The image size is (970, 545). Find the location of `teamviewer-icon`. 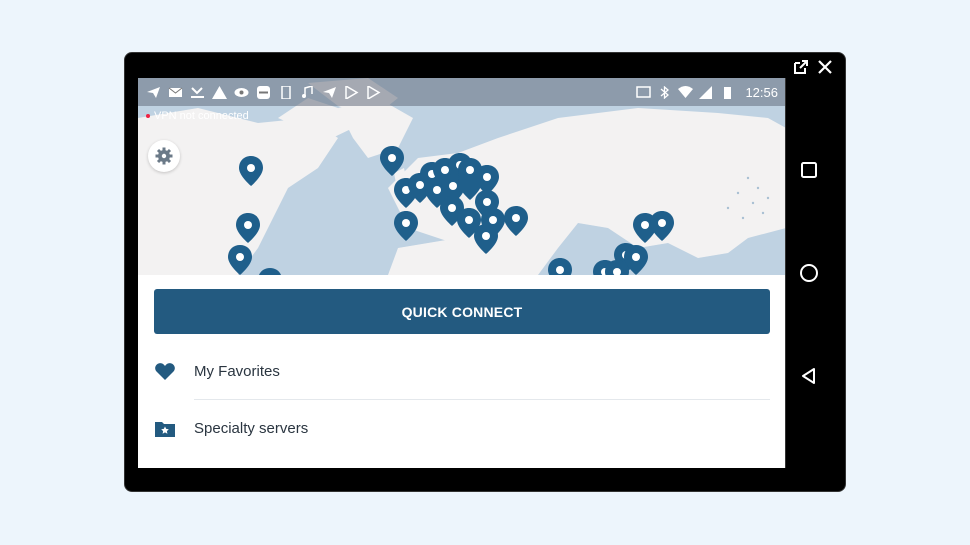

teamviewer-icon is located at coordinates (263, 92).